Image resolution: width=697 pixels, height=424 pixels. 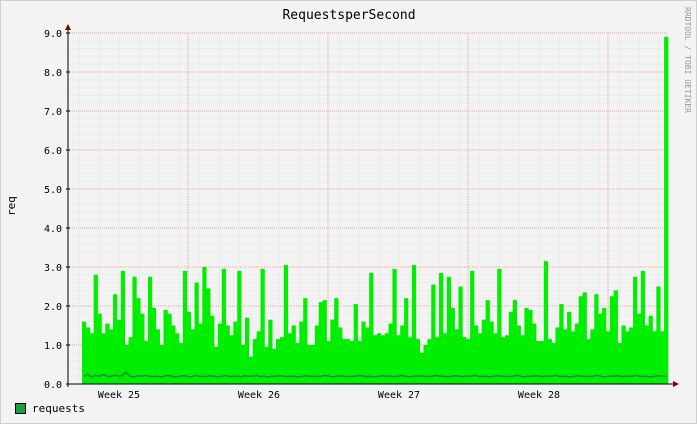 I want to click on chart-title: RequestsperSecond, so click(x=348, y=15).